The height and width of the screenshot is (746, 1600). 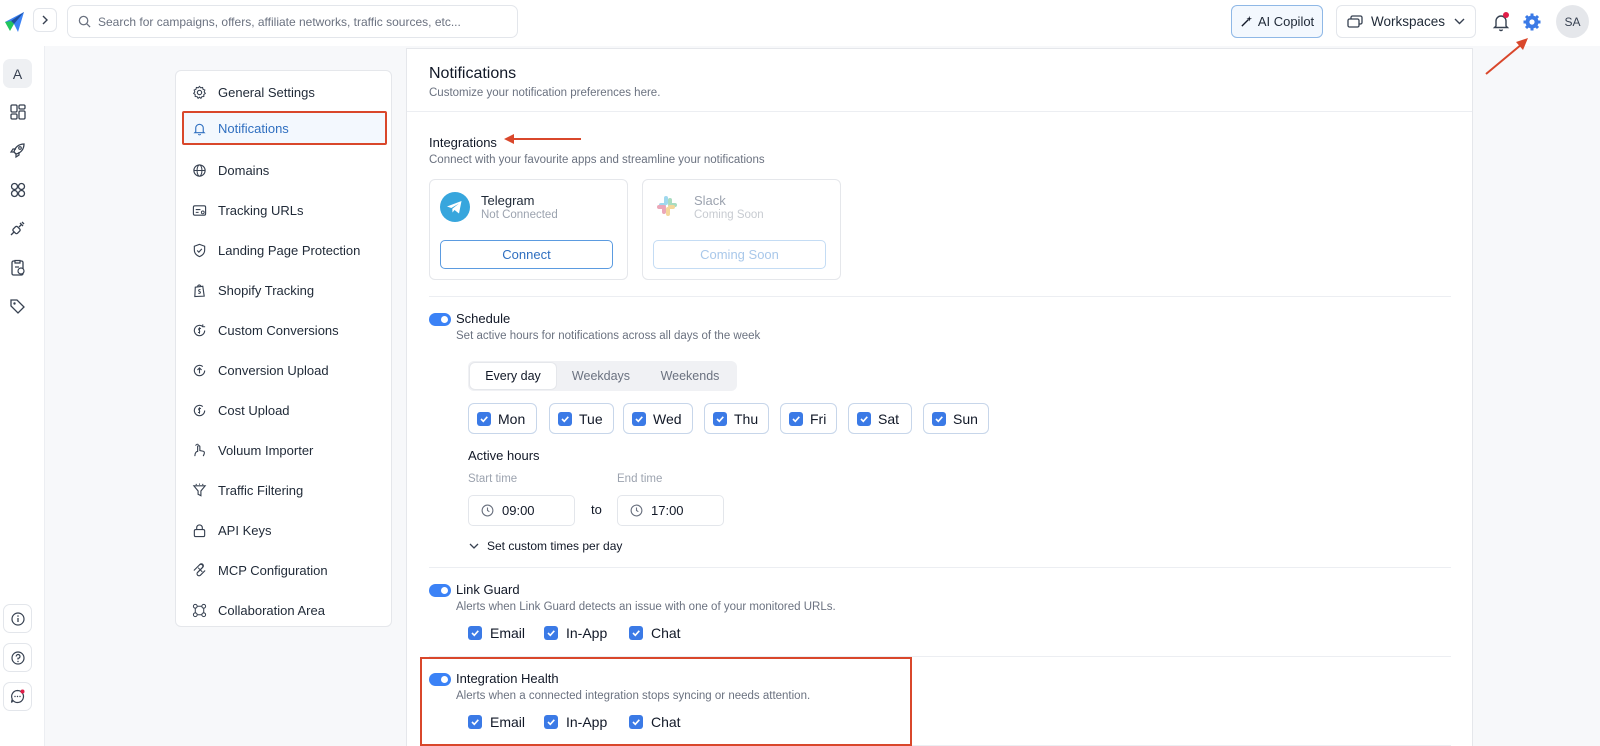 I want to click on nav-collaboration-area: Collaboration Area, so click(x=284, y=610).